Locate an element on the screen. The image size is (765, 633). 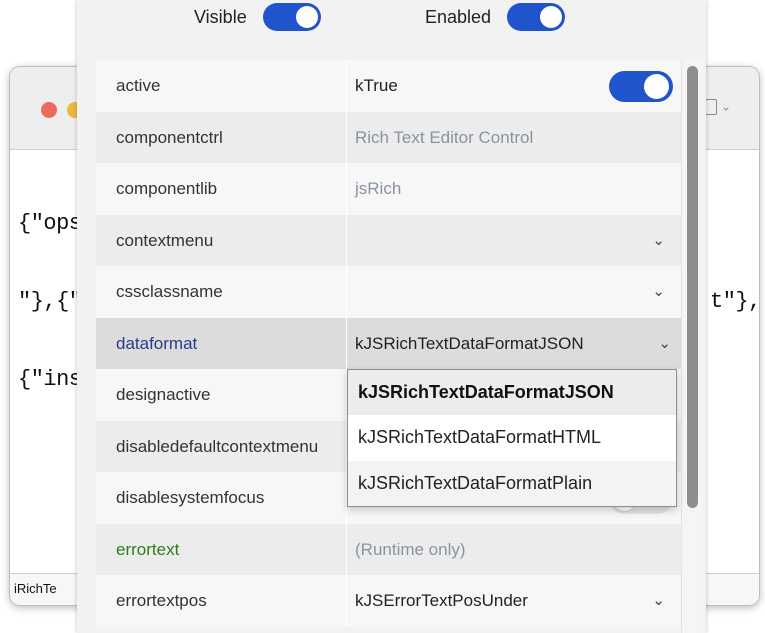
vertical-scrollbar is located at coordinates (692, 346).